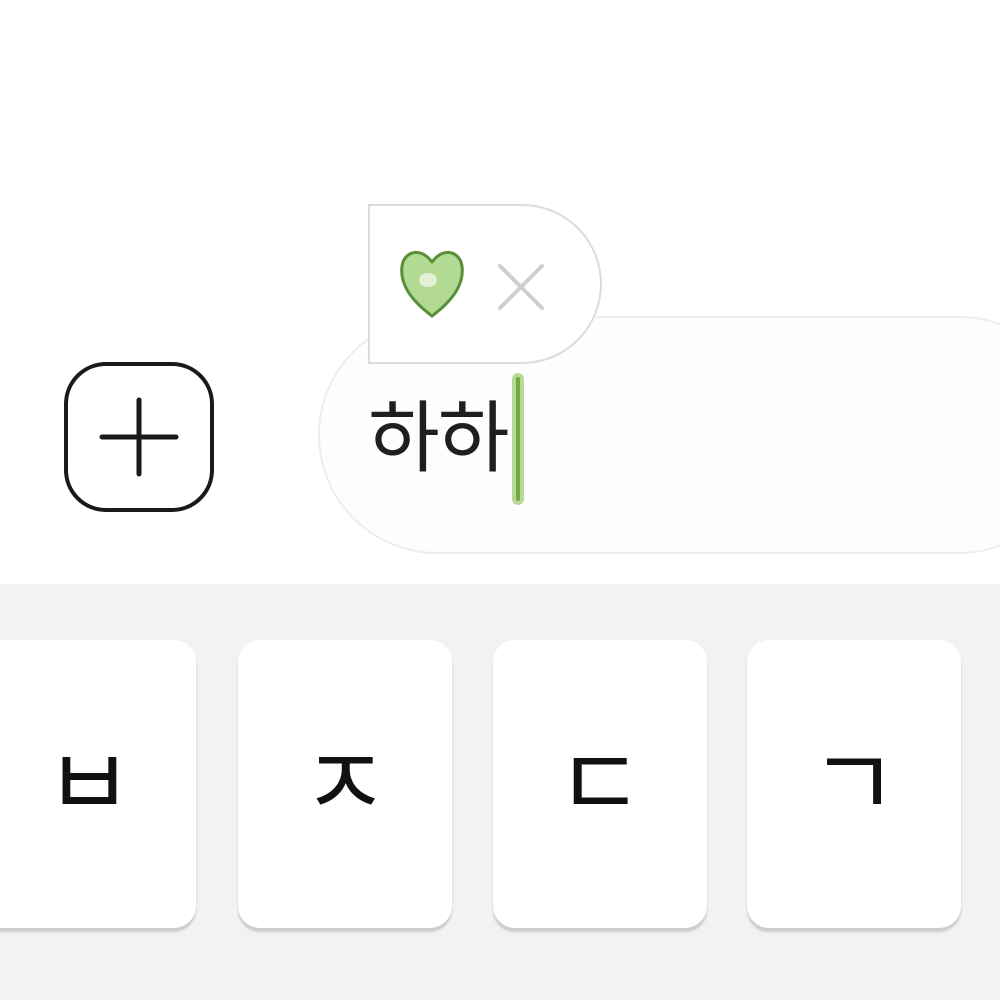  I want to click on message-input-text: 하하, so click(439, 439).